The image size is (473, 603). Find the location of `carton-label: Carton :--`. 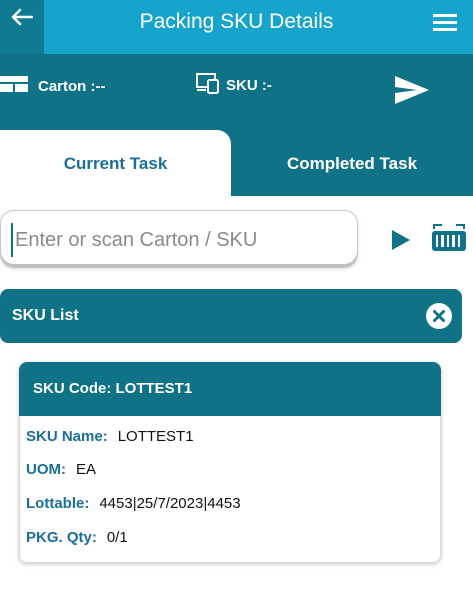

carton-label: Carton :-- is located at coordinates (72, 86).